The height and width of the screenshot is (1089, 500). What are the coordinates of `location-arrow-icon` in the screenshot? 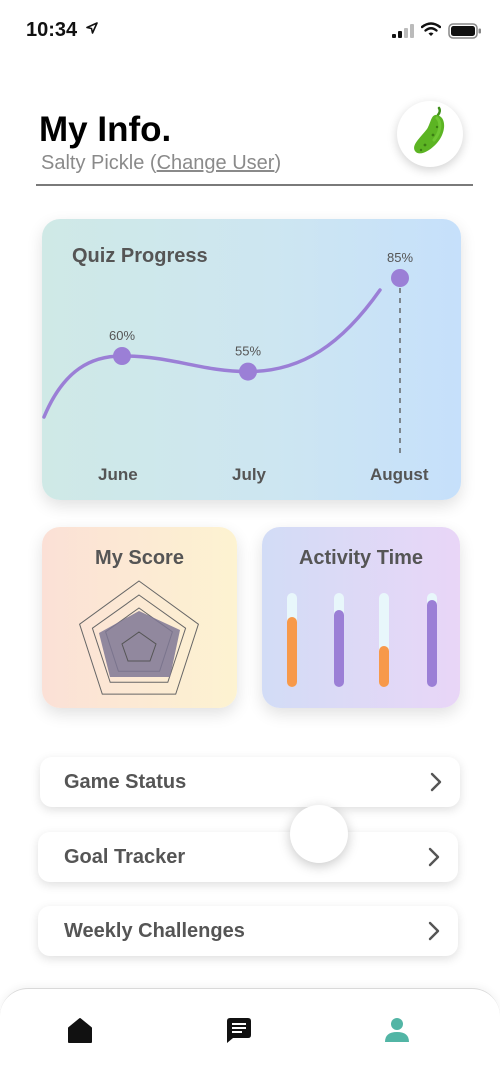 It's located at (92, 28).